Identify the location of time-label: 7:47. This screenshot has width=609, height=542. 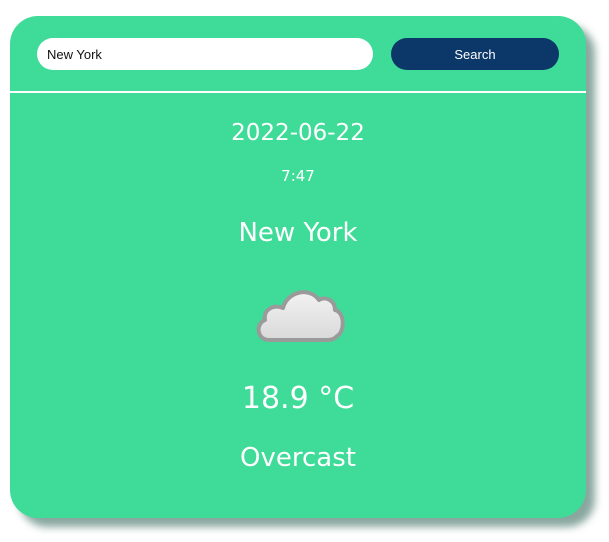
(298, 176).